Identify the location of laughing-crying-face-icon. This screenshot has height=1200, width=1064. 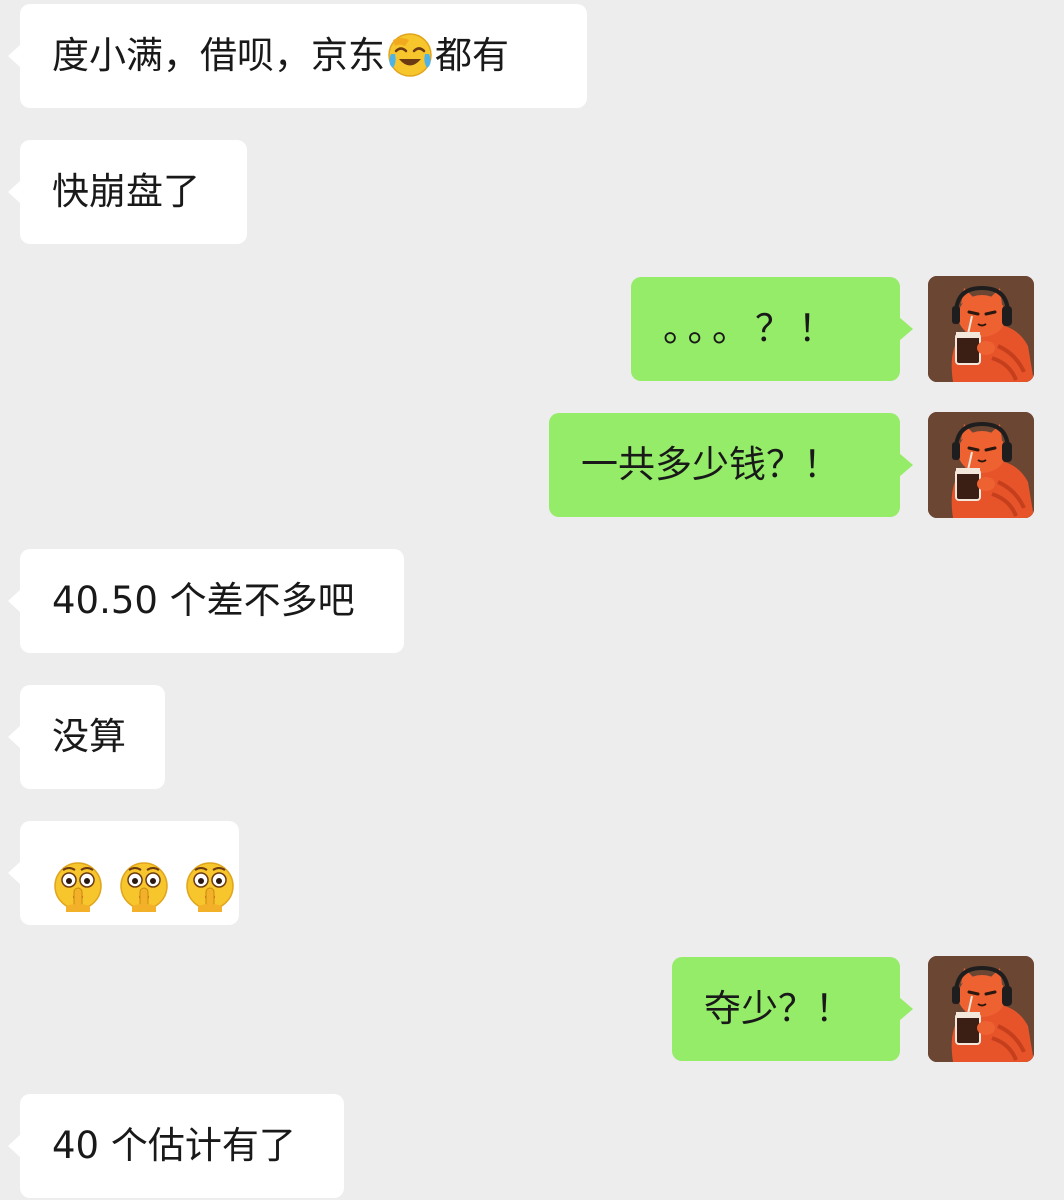
(410, 54).